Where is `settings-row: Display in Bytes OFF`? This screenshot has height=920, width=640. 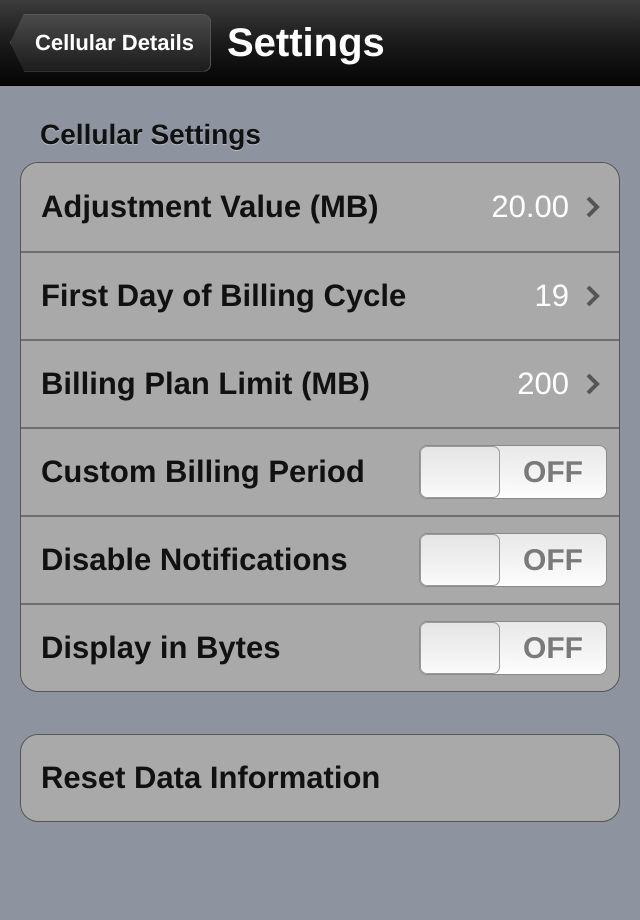 settings-row: Display in Bytes OFF is located at coordinates (320, 647).